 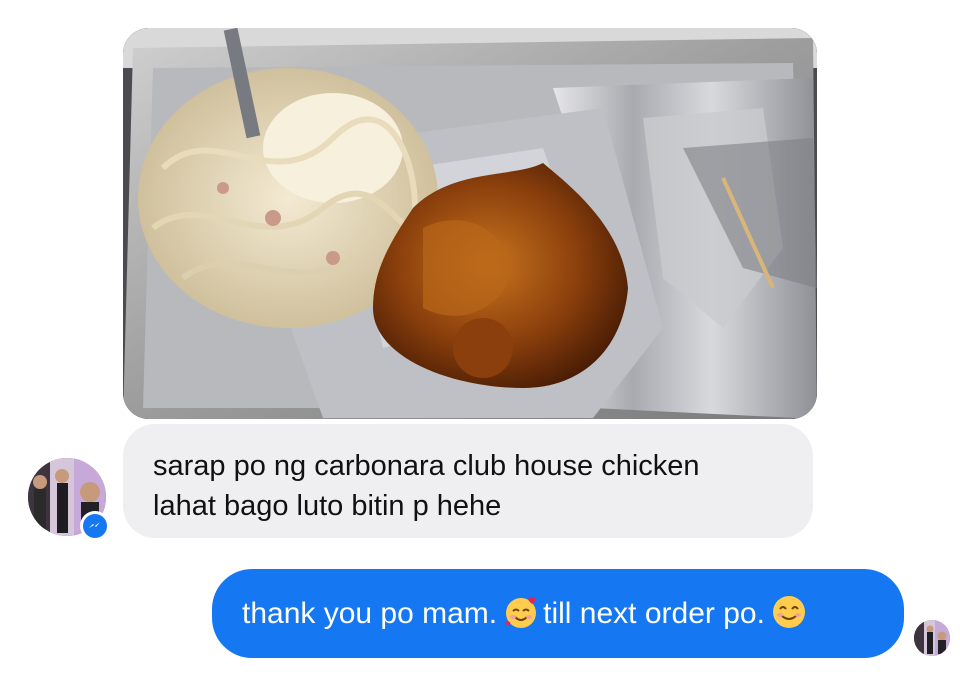 What do you see at coordinates (654, 613) in the screenshot?
I see `outgoing-message-text-2: till next order po.` at bounding box center [654, 613].